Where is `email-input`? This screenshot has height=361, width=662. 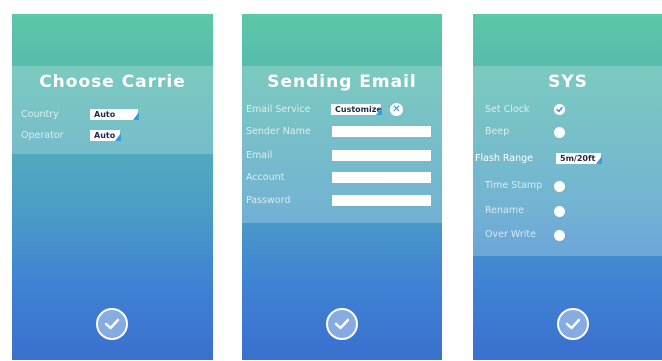 email-input is located at coordinates (381, 155).